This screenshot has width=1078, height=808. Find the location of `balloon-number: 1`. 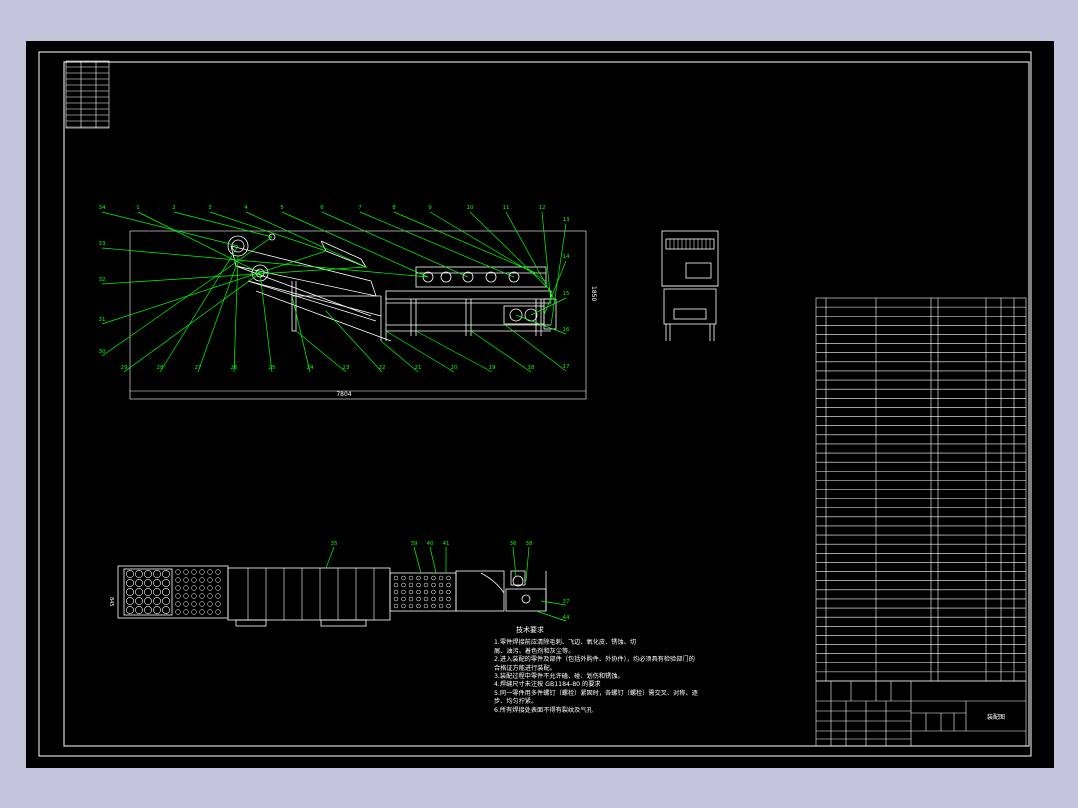

balloon-number: 1 is located at coordinates (138, 208).